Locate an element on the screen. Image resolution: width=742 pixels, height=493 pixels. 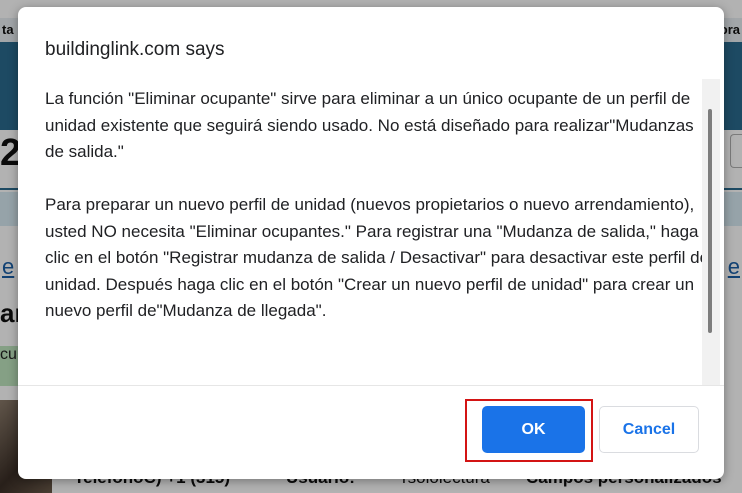
scrollbar-thumb is located at coordinates (710, 221).